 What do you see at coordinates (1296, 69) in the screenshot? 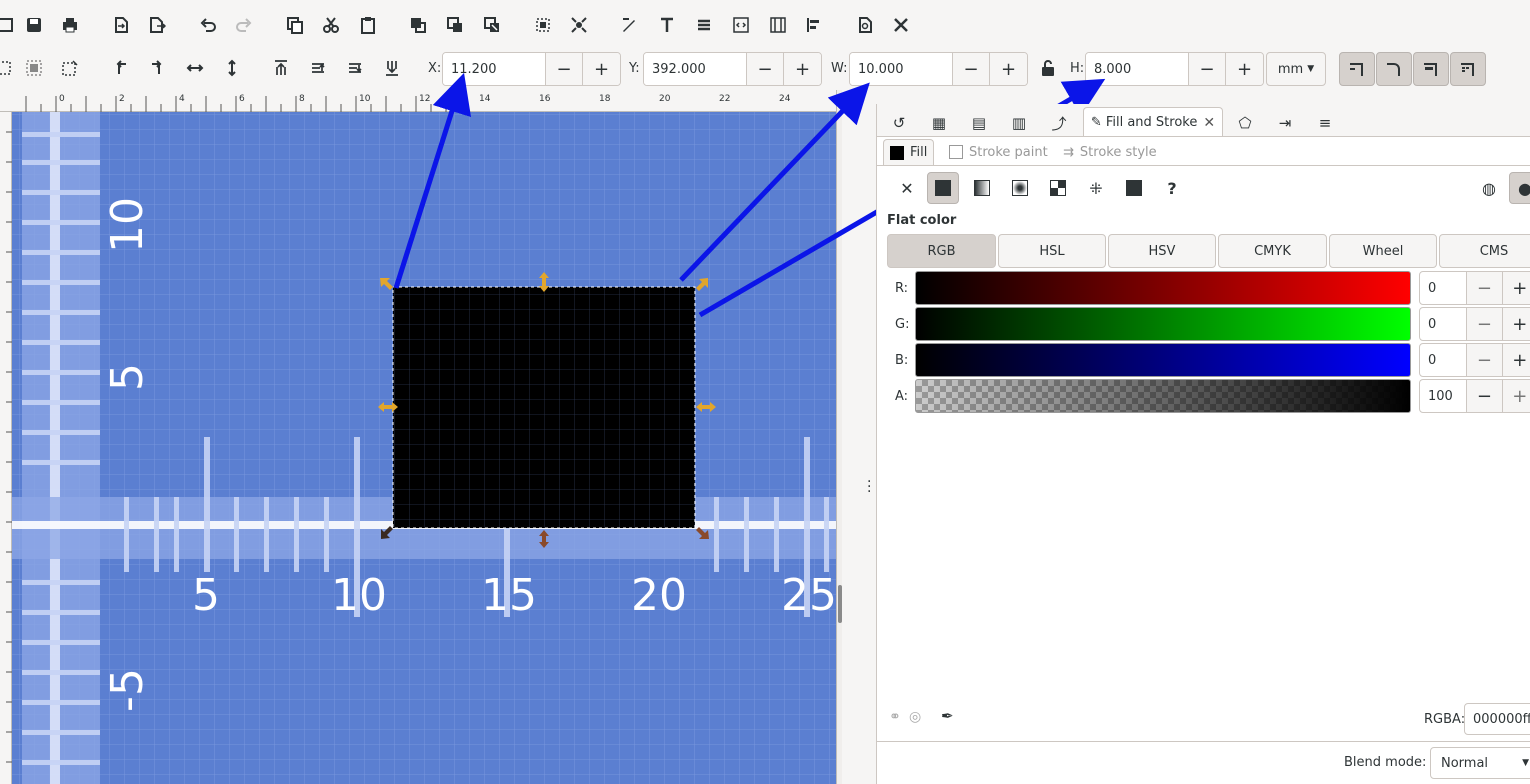
I see `unit-select: mm ▼` at bounding box center [1296, 69].